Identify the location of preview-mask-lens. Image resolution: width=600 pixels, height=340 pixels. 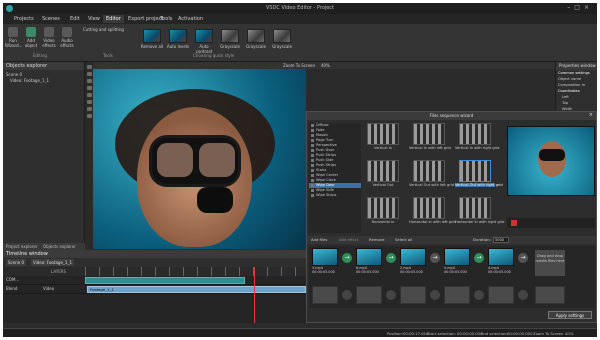
(217, 160).